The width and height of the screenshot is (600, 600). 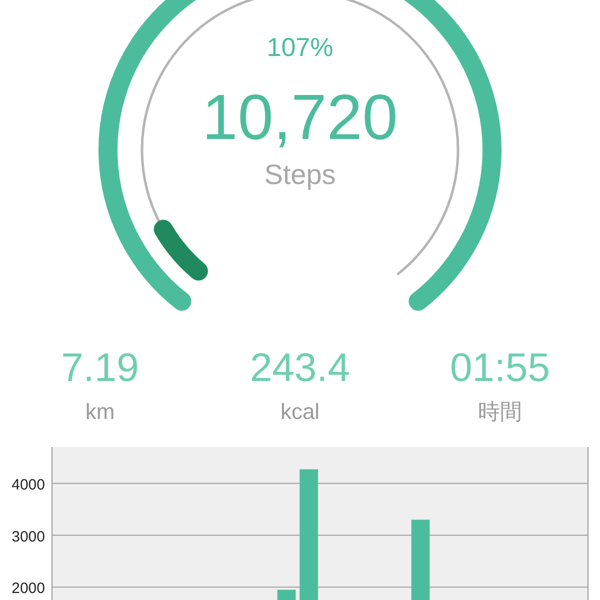 I want to click on steps-label: Steps, so click(x=300, y=175).